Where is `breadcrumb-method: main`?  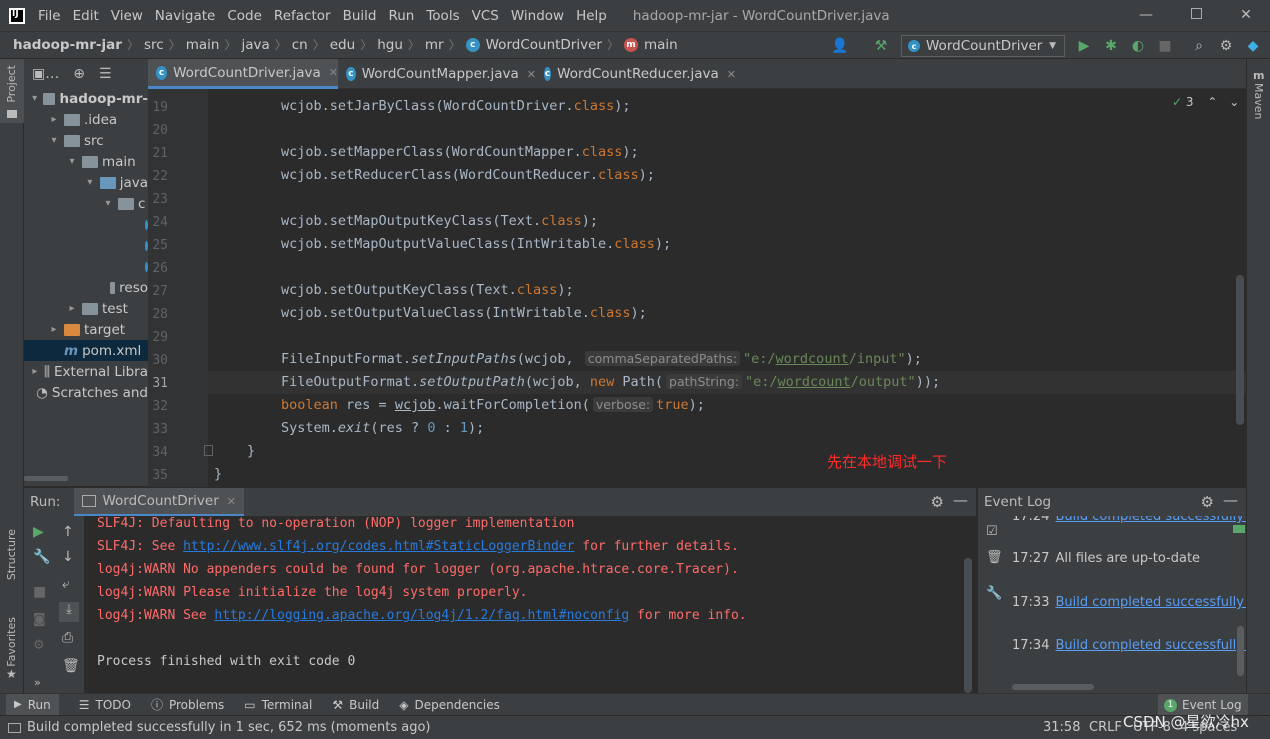
breadcrumb-method: main is located at coordinates (661, 45).